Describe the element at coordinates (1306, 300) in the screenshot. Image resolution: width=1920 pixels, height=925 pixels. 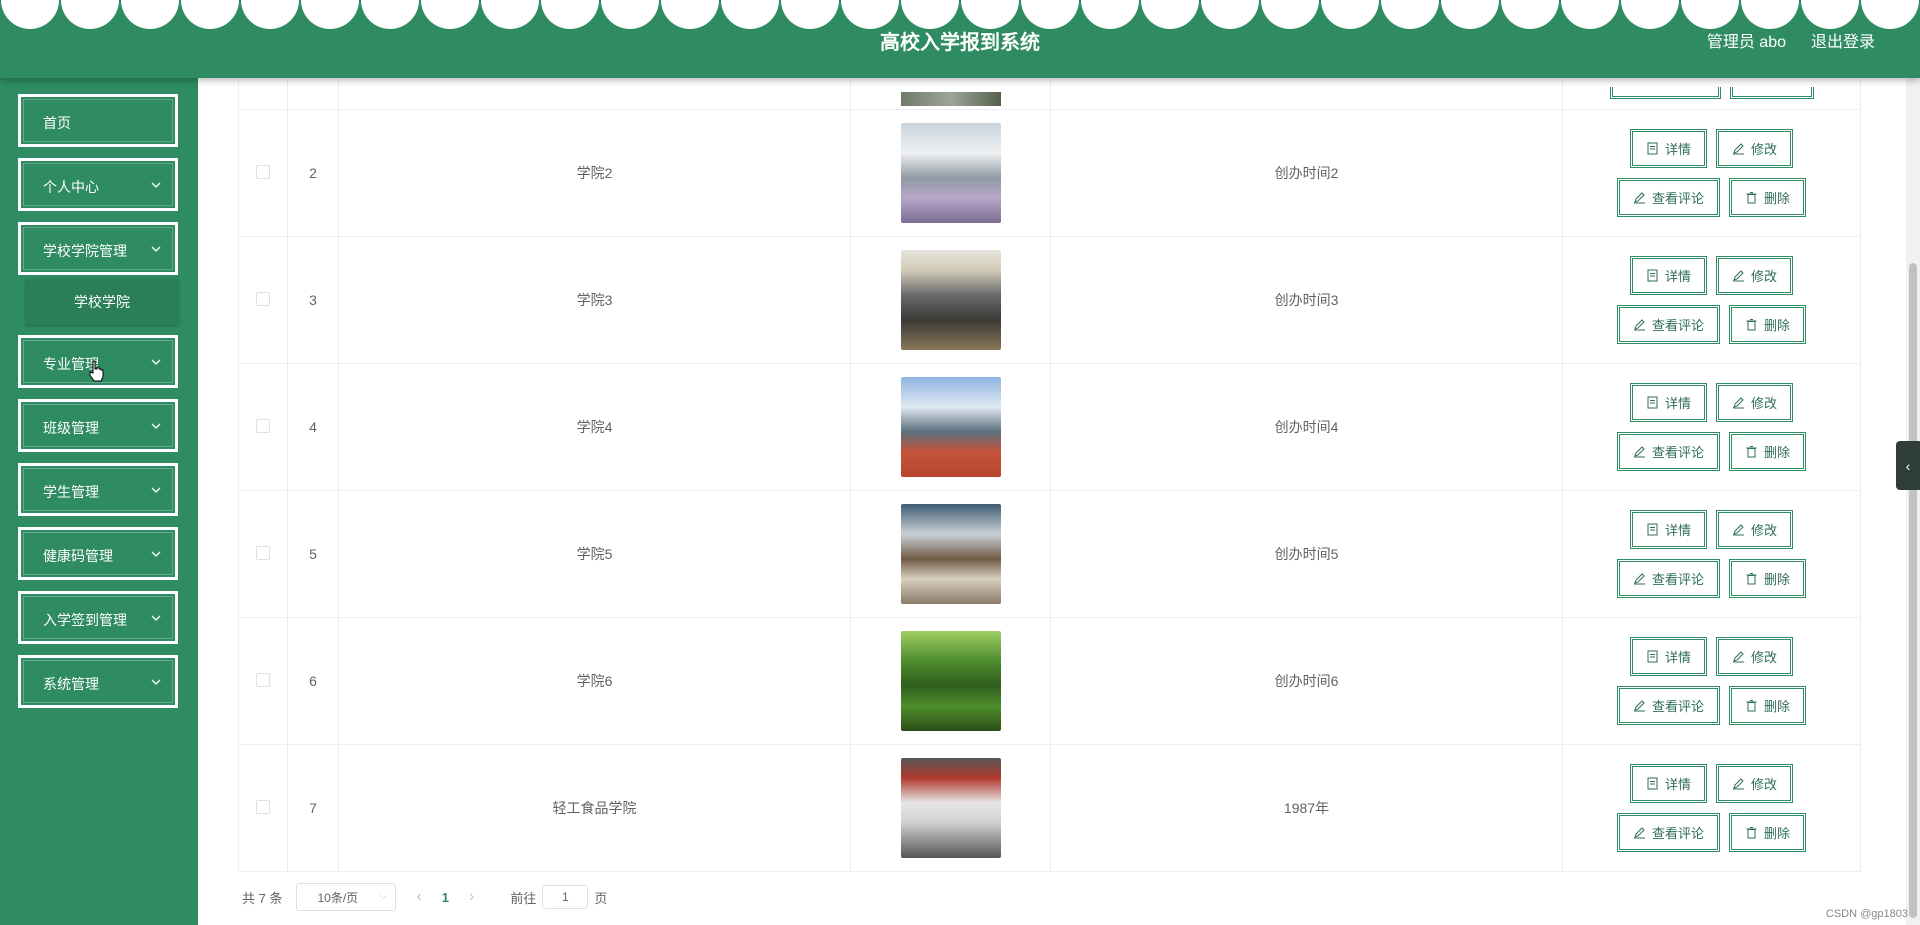
I see `founded-time: 创办时间3` at that location.